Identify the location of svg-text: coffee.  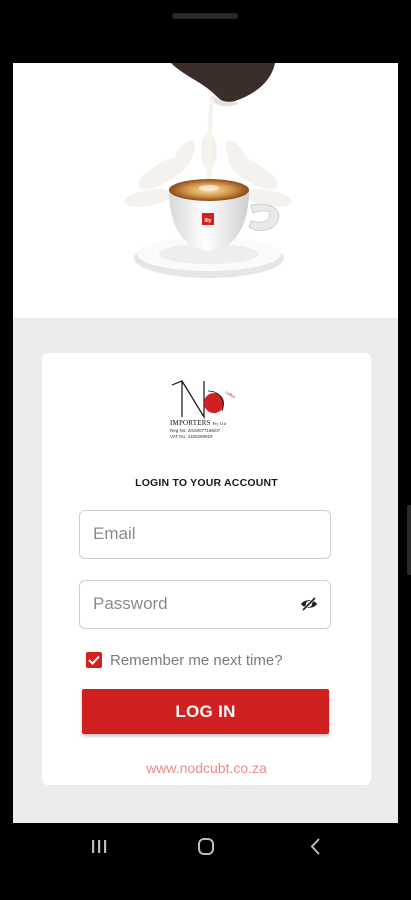
(231, 395).